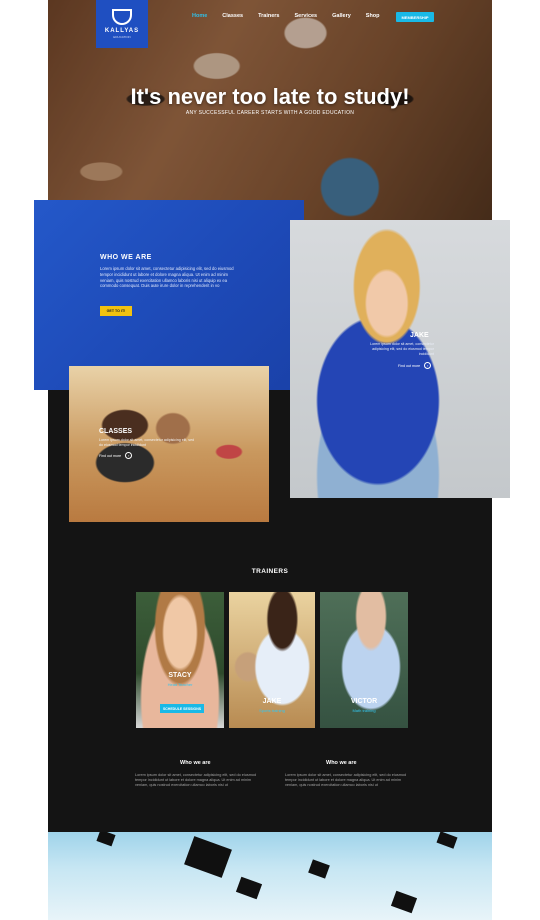 The image size is (540, 920). What do you see at coordinates (270, 96) in the screenshot?
I see `hero-title: It's never too late to study!` at bounding box center [270, 96].